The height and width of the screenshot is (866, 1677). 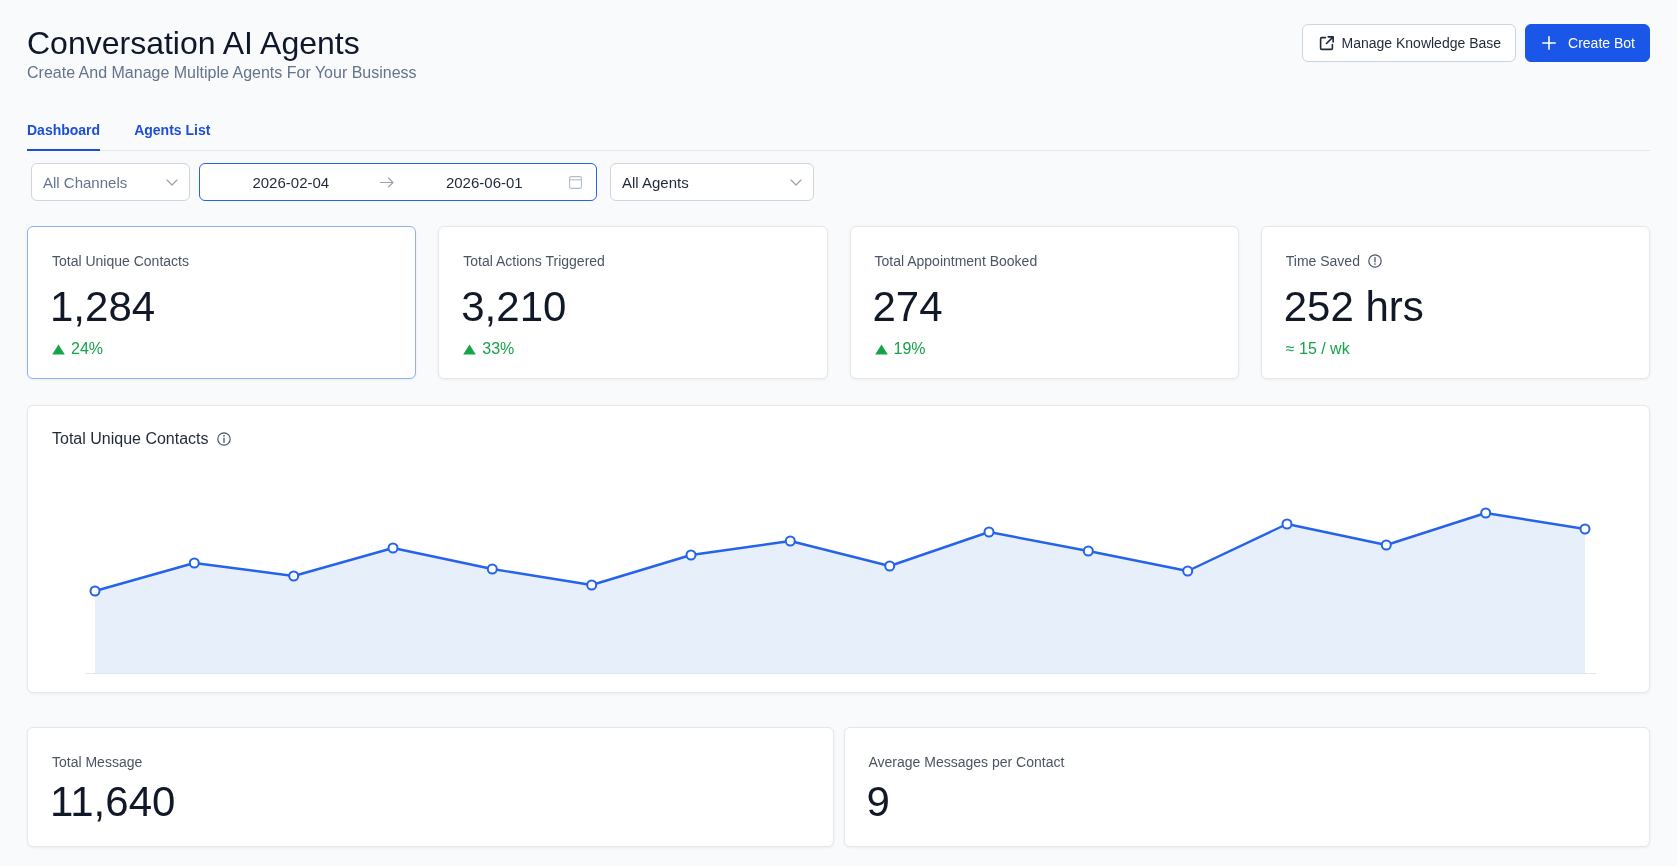 What do you see at coordinates (222, 73) in the screenshot?
I see `page-subtitle: Create And Manage Multiple Agents For Your Business` at bounding box center [222, 73].